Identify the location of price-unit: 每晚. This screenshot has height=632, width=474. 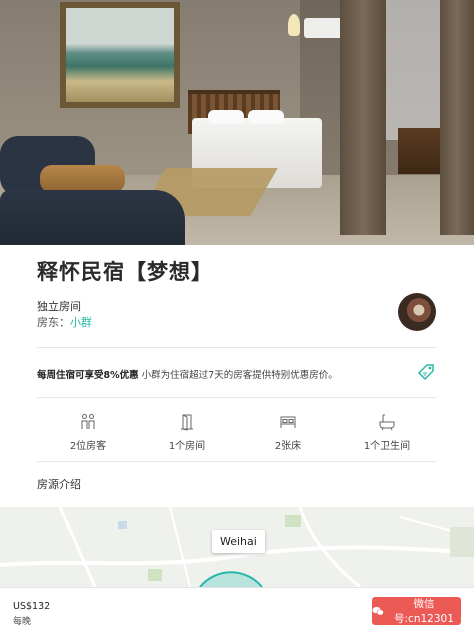
(22, 622).